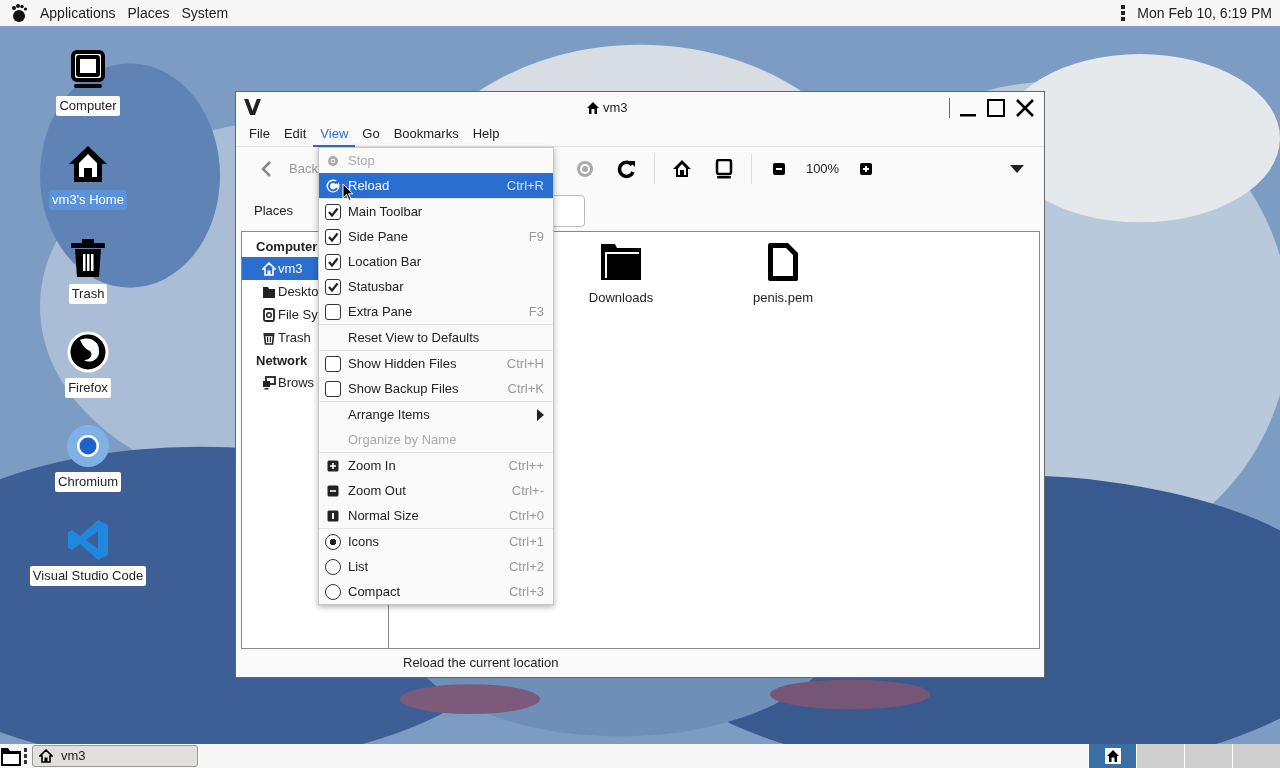 Image resolution: width=1280 pixels, height=768 pixels. I want to click on zoom-out-icon, so click(333, 490).